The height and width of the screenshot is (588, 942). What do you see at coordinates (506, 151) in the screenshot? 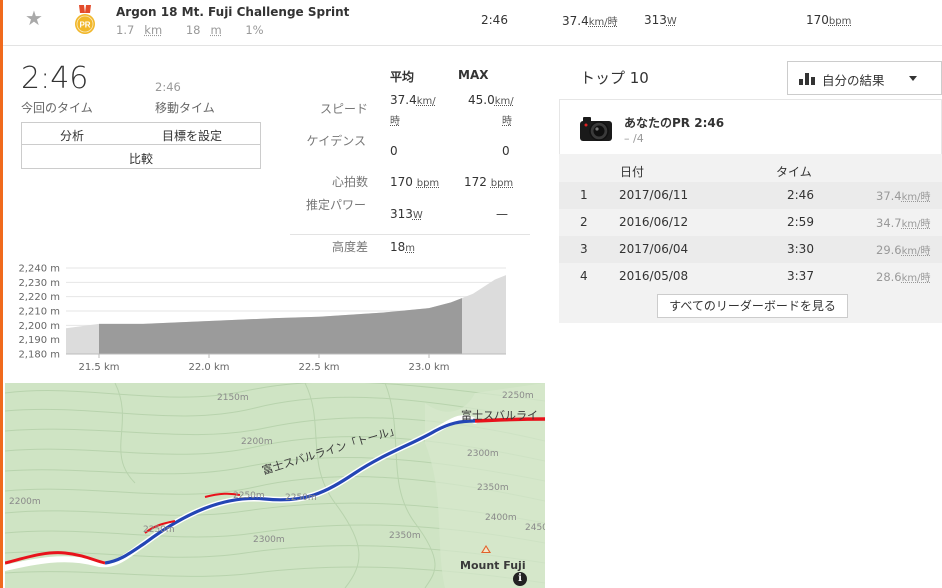
I see `cadence-max: 0` at bounding box center [506, 151].